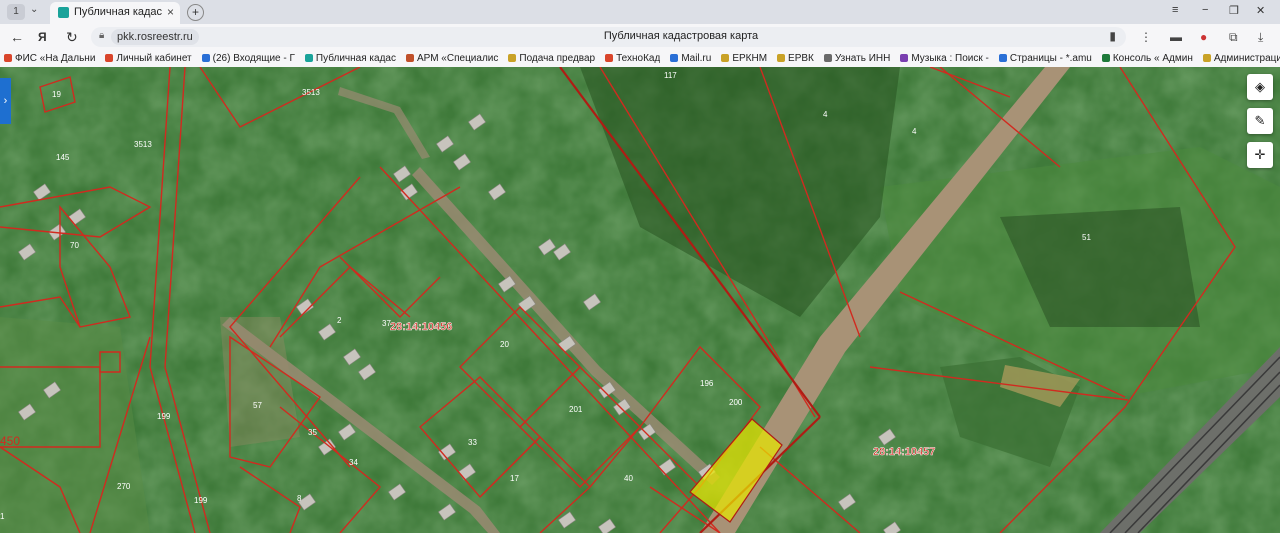  Describe the element at coordinates (1050, 58) in the screenshot. I see `bookmark-label: Страницы - *.amu` at that location.